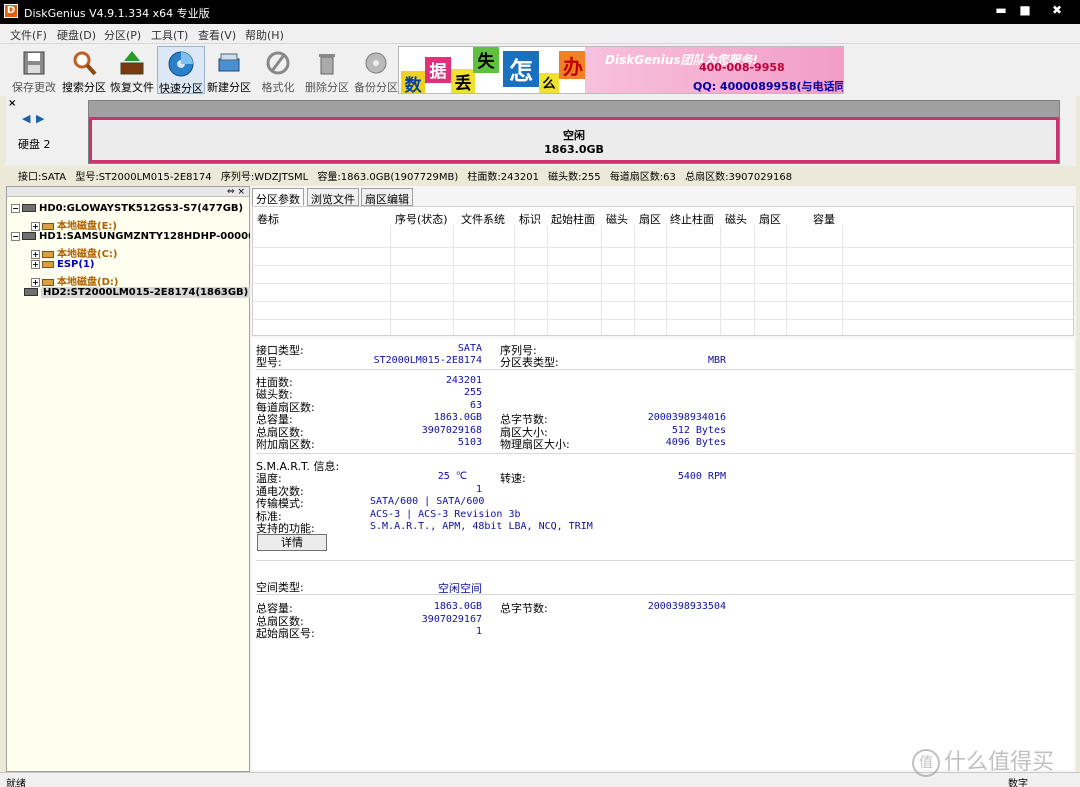 This screenshot has width=1080, height=787. I want to click on interface-type-value: SATA, so click(469, 348).